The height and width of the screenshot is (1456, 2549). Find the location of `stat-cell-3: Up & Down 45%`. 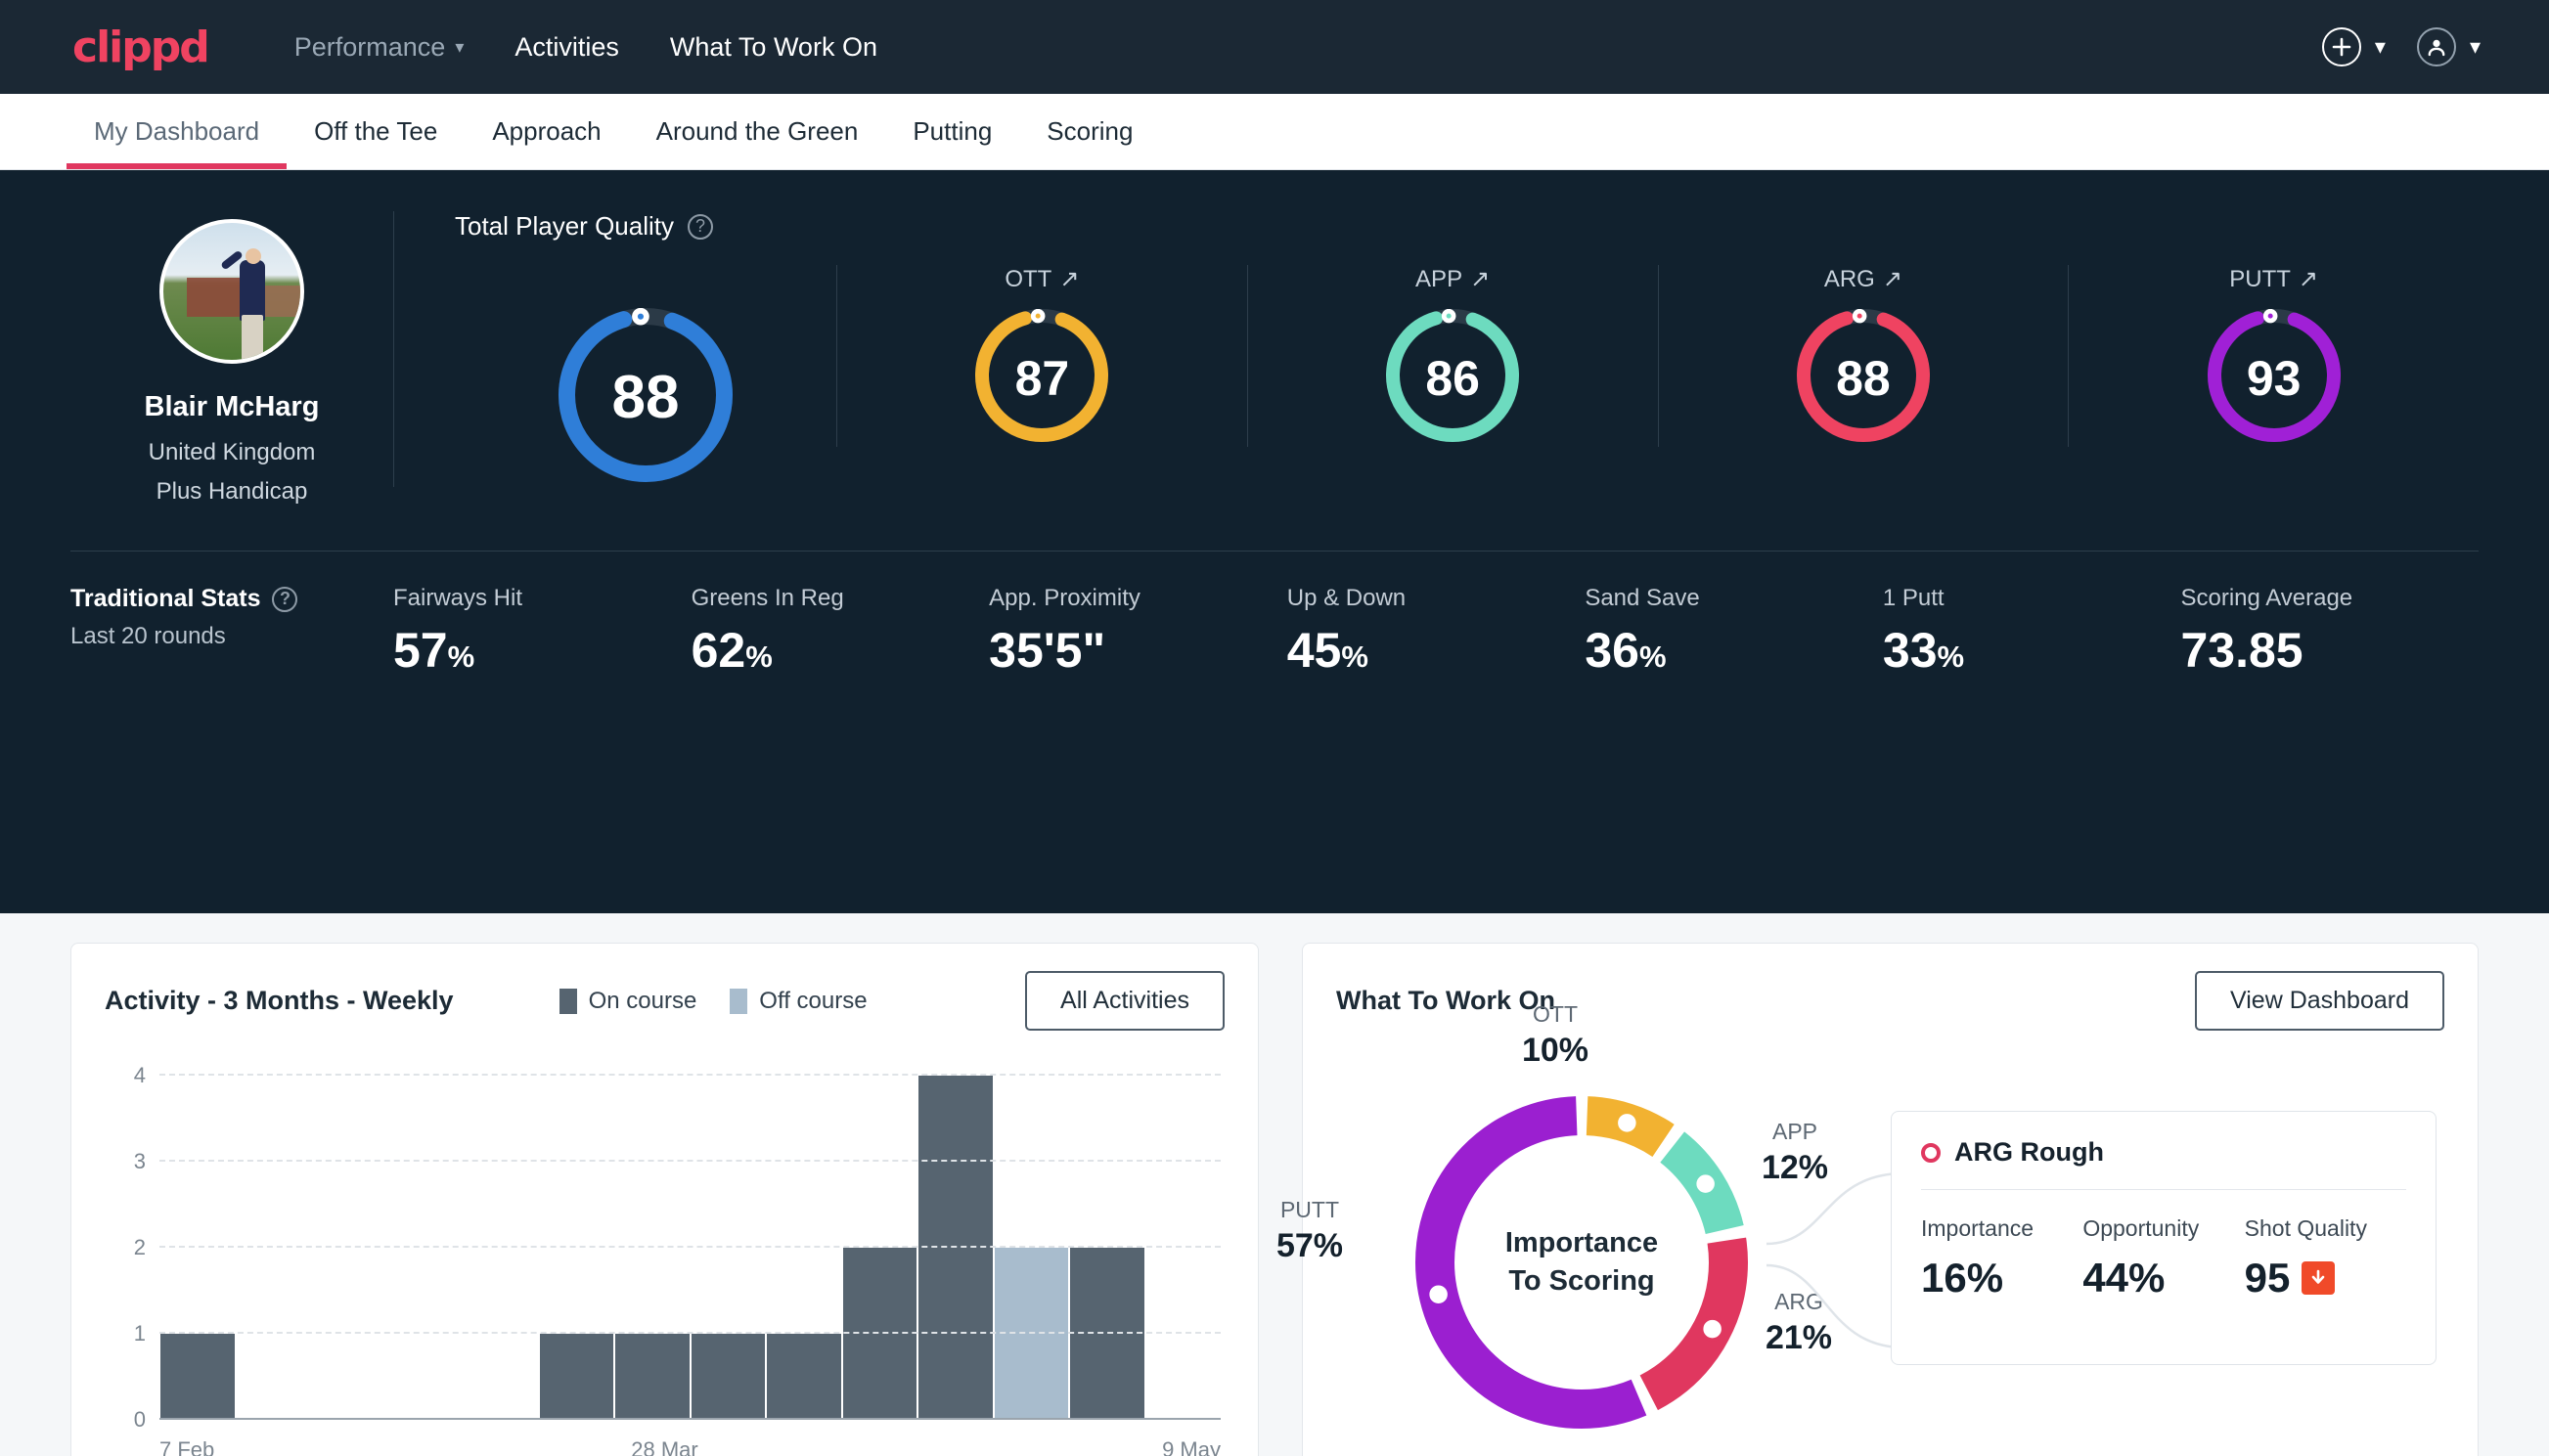

stat-cell-3: Up & Down 45% is located at coordinates (1436, 630).